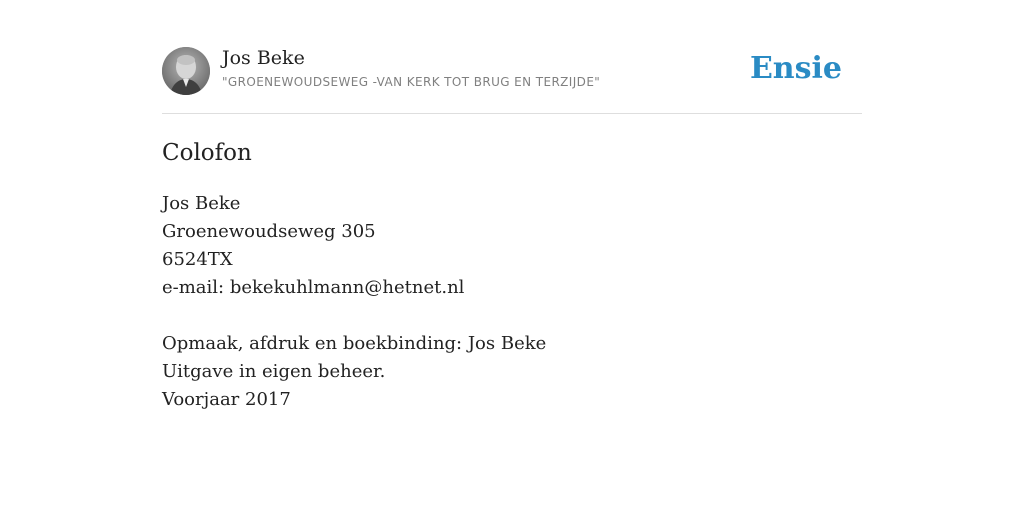 The width and height of the screenshot is (1024, 512). I want to click on header-divider, so click(512, 113).